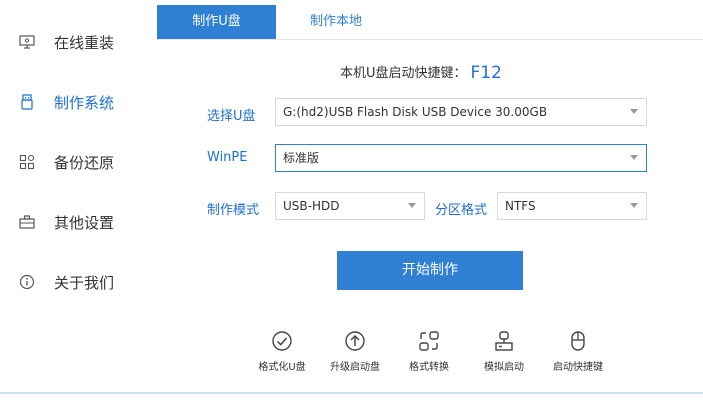  I want to click on winpe-select: 标准版, so click(461, 158).